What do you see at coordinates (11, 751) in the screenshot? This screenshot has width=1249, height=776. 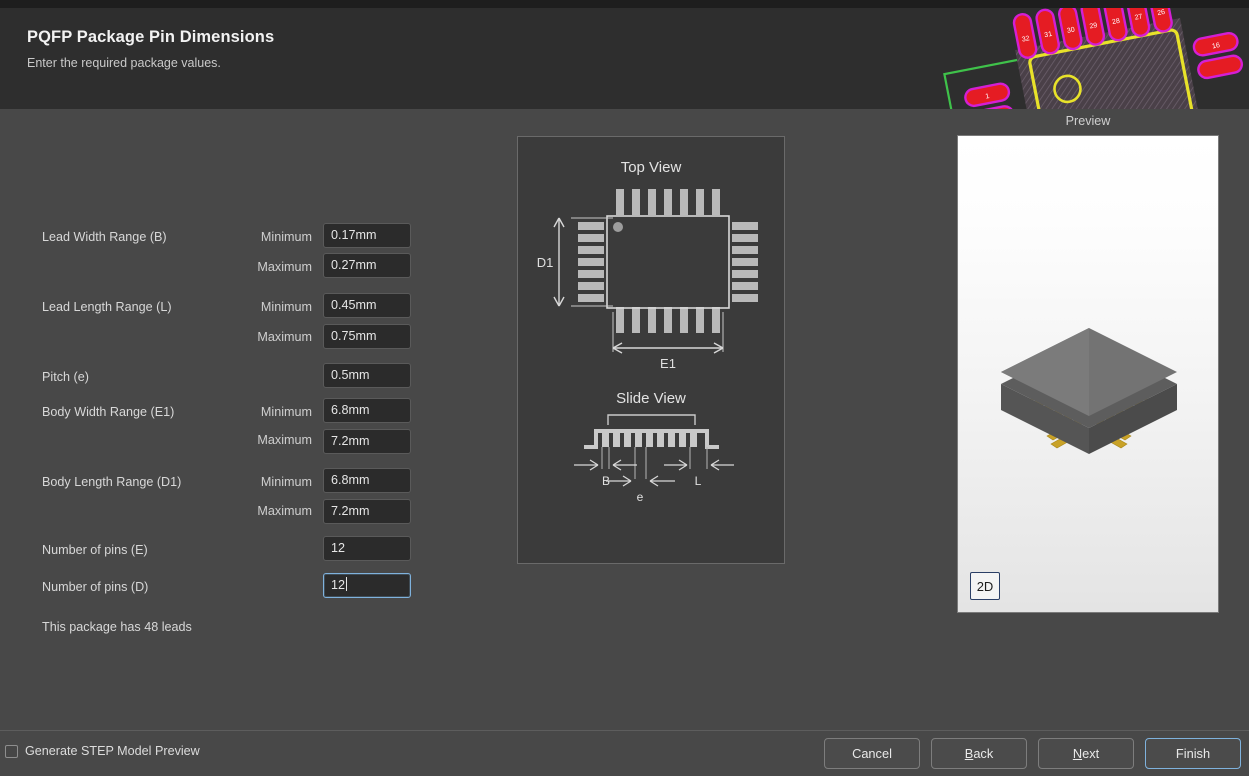 I see `generate-step-checkbox` at bounding box center [11, 751].